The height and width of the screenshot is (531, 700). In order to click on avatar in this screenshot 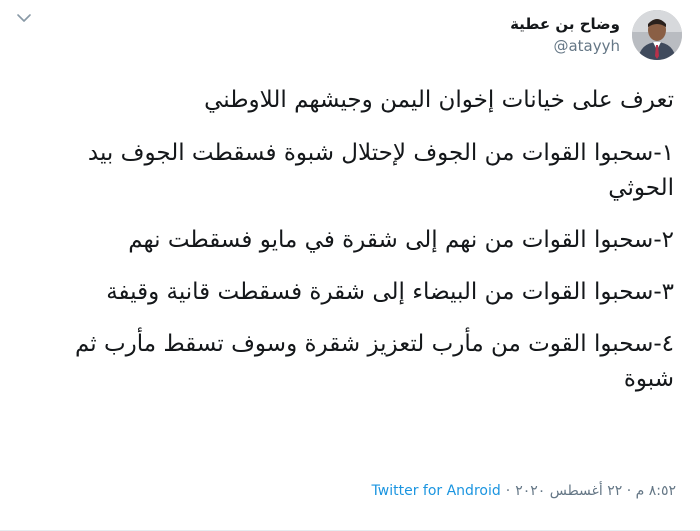, I will do `click(657, 35)`.